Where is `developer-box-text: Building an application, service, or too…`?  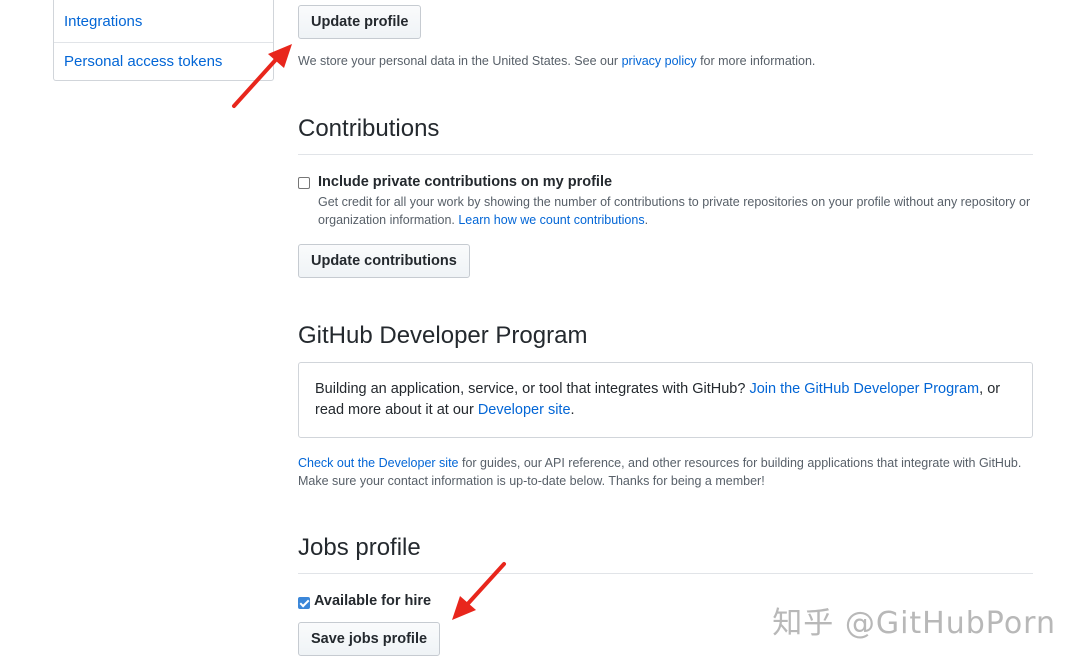
developer-box-text: Building an application, service, or too… is located at coordinates (532, 389).